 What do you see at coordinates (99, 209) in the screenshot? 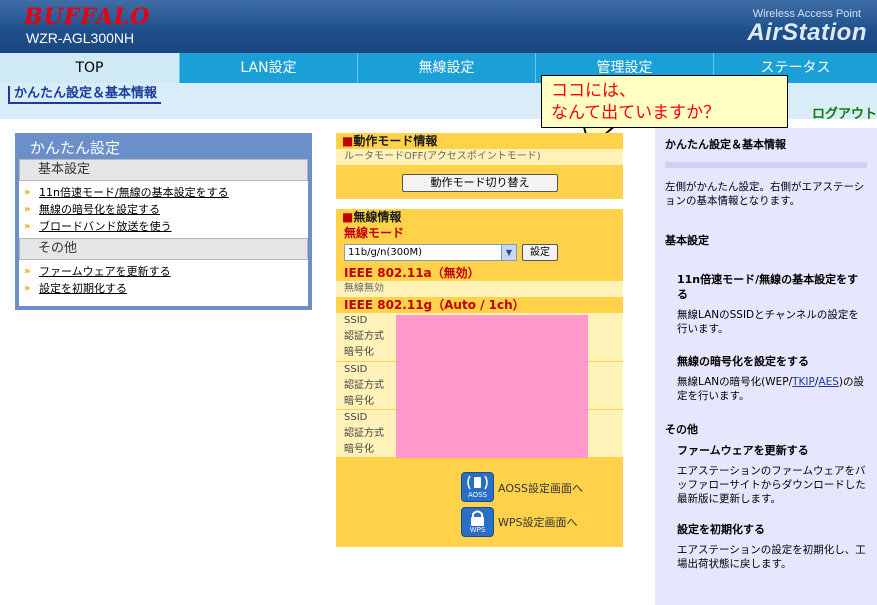
I see `link-label: 無線の暗号化を設定する` at bounding box center [99, 209].